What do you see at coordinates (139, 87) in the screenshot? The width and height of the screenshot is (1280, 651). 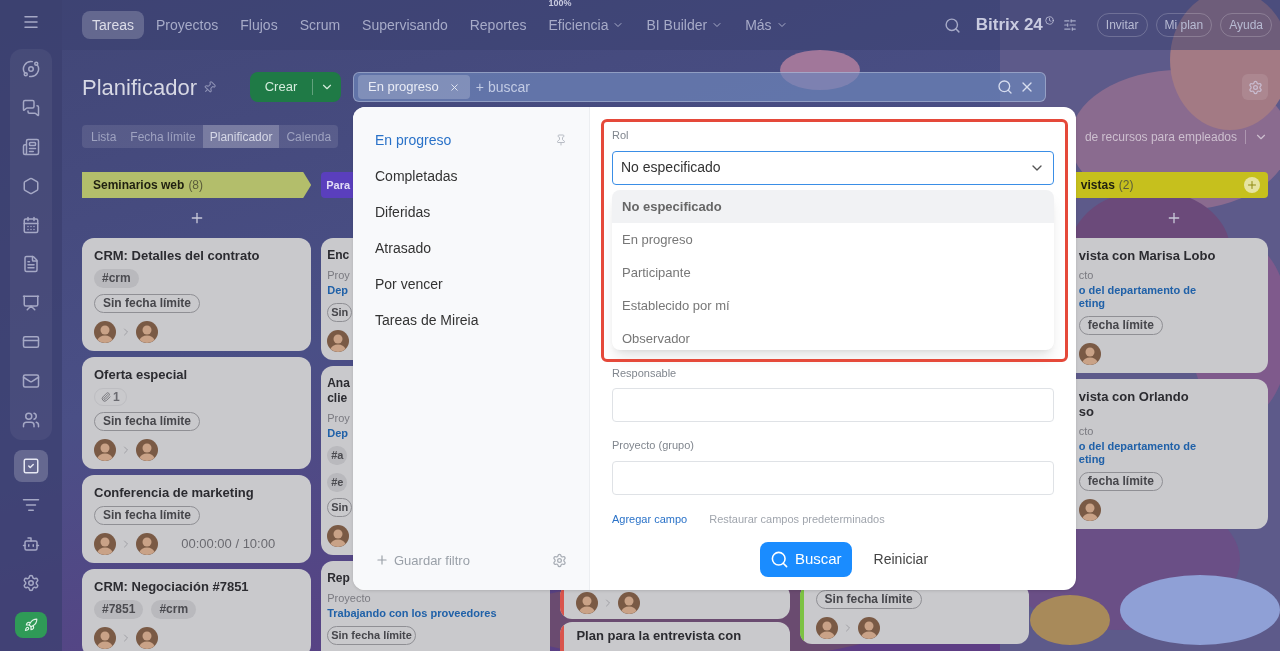 I see `page-title: Planificador` at bounding box center [139, 87].